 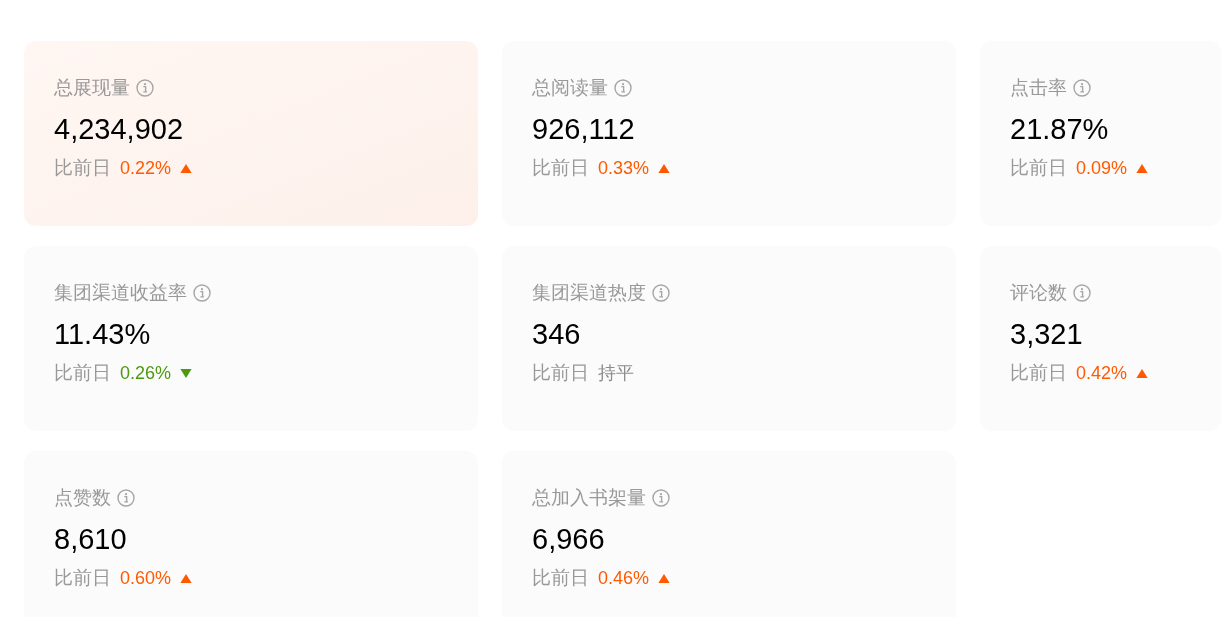 I want to click on metric-card: 集团渠道收益率 11.43% 比前日 0.26%, so click(x=251, y=338).